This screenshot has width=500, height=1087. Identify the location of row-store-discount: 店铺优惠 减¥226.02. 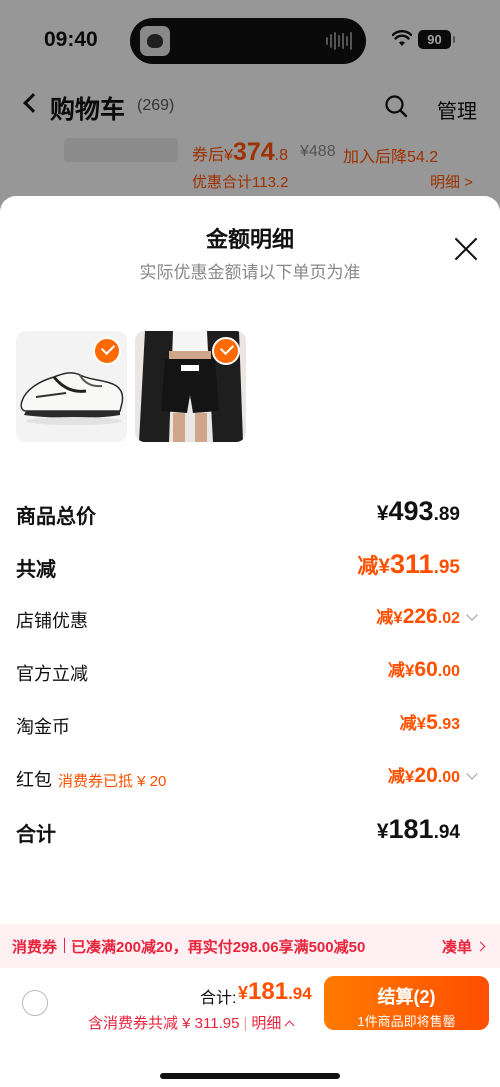
(250, 619).